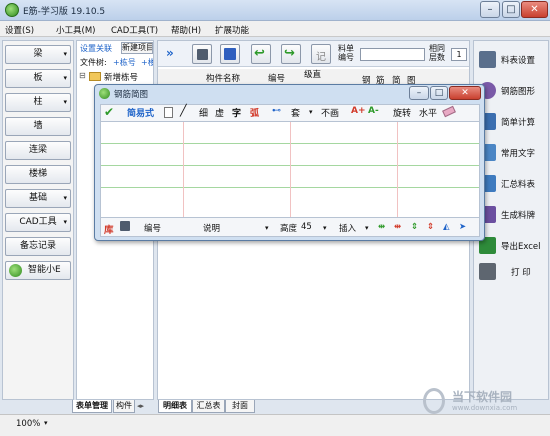 Image resolution: width=550 pixels, height=436 pixels. I want to click on thin-line-button: 细, so click(203, 112).